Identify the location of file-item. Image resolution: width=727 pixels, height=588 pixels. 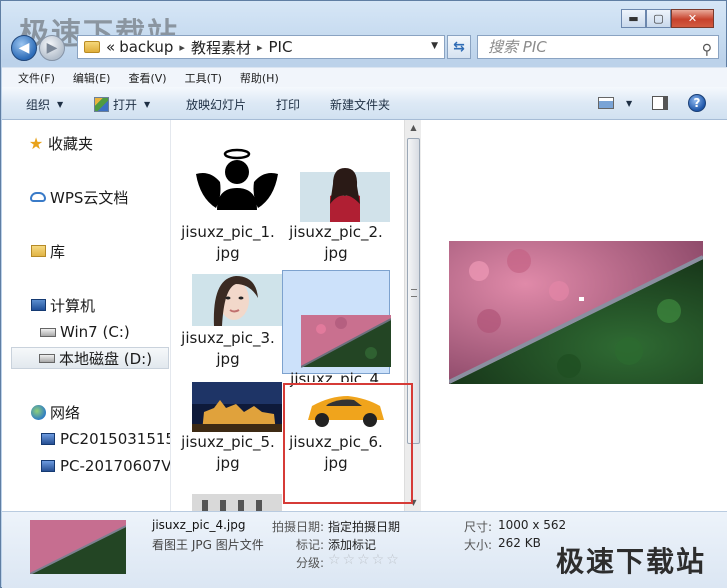
(228, 474).